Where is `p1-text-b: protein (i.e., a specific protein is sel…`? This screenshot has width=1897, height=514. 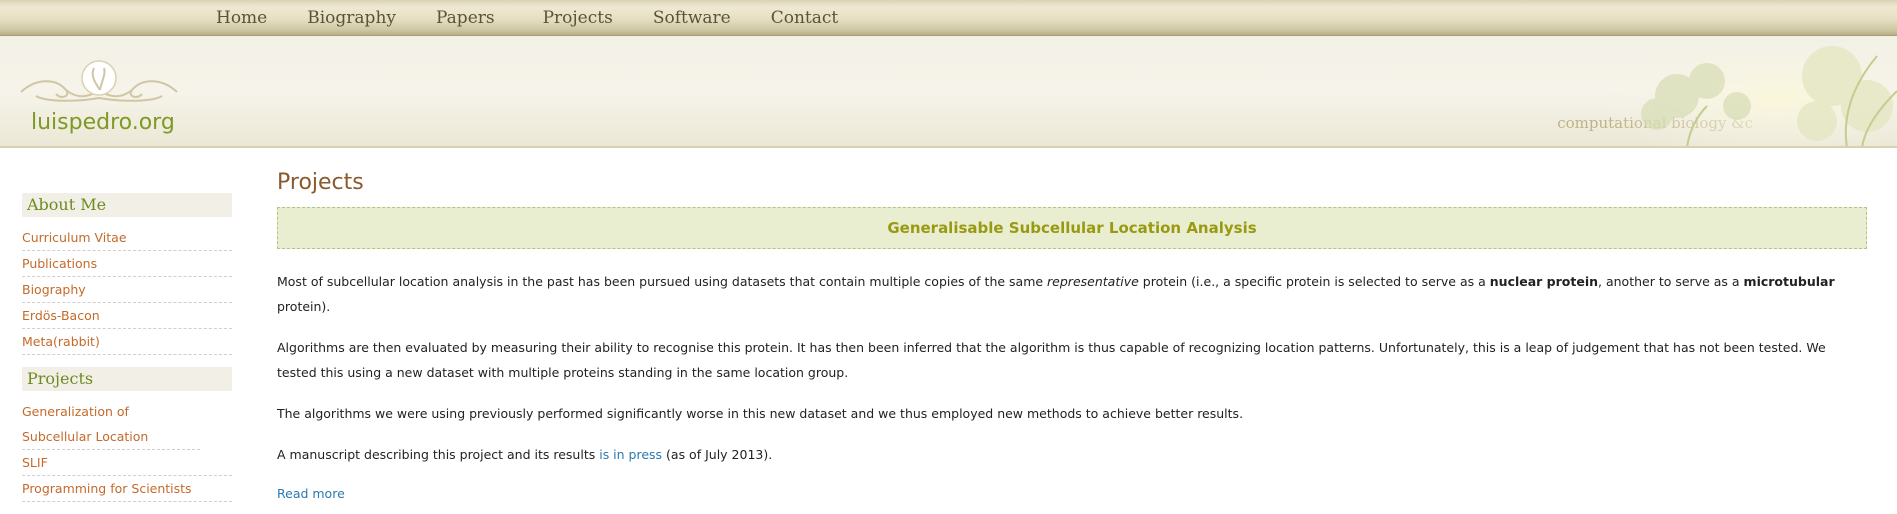 p1-text-b: protein (i.e., a specific protein is sel… is located at coordinates (1314, 281).